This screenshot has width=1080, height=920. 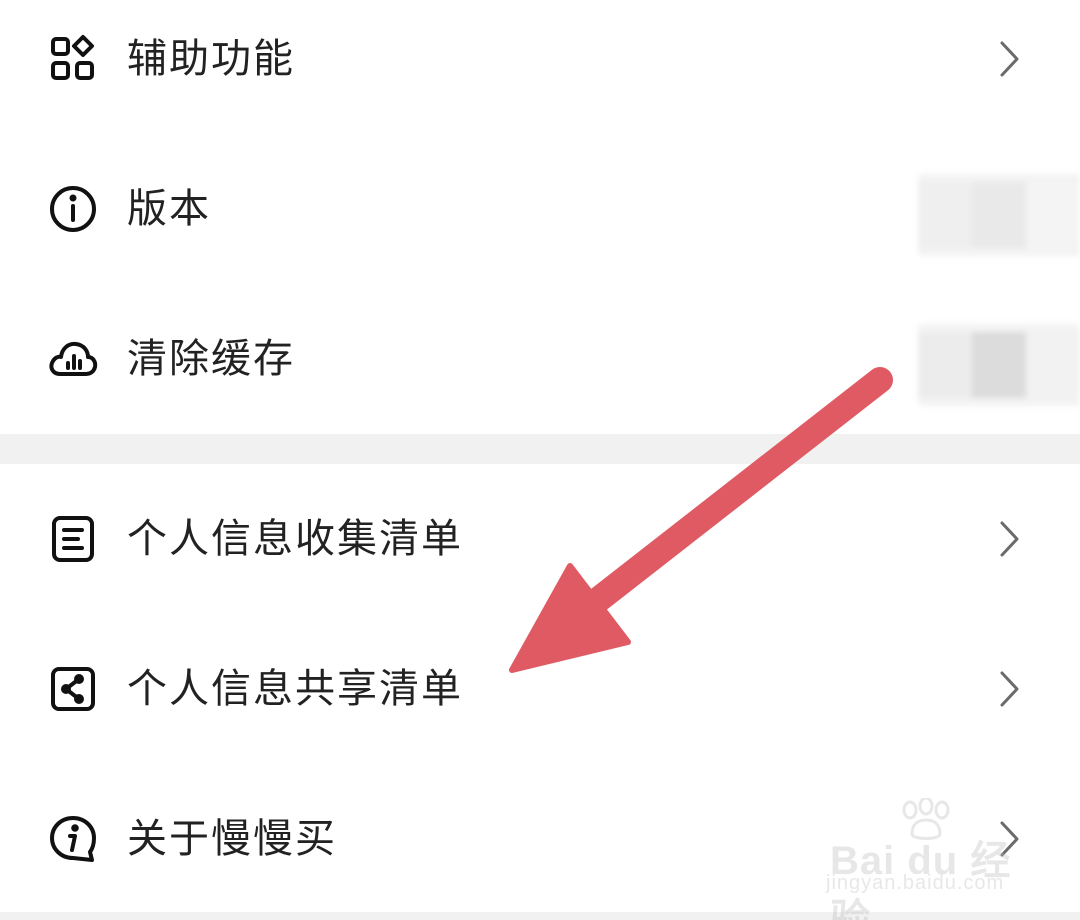 I want to click on settings-item-label: 辅助功能, so click(x=211, y=59).